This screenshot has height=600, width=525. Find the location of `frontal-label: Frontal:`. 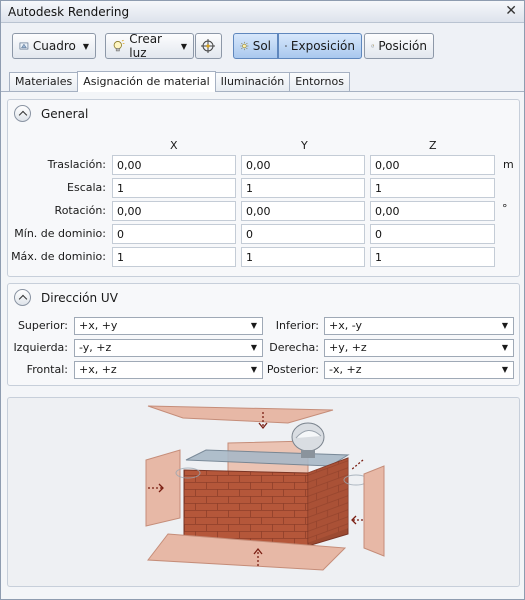

frontal-label: Frontal: is located at coordinates (47, 369).